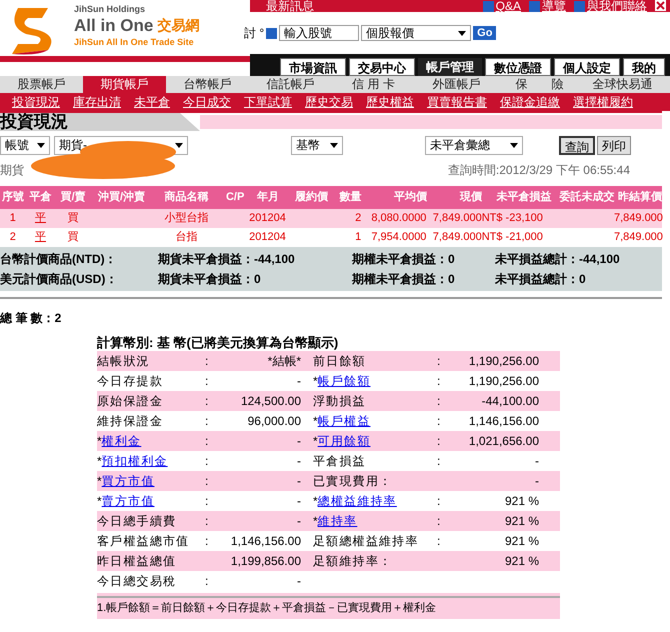 This screenshot has width=670, height=632. I want to click on account-tab: 期貨帳戶, so click(124, 84).